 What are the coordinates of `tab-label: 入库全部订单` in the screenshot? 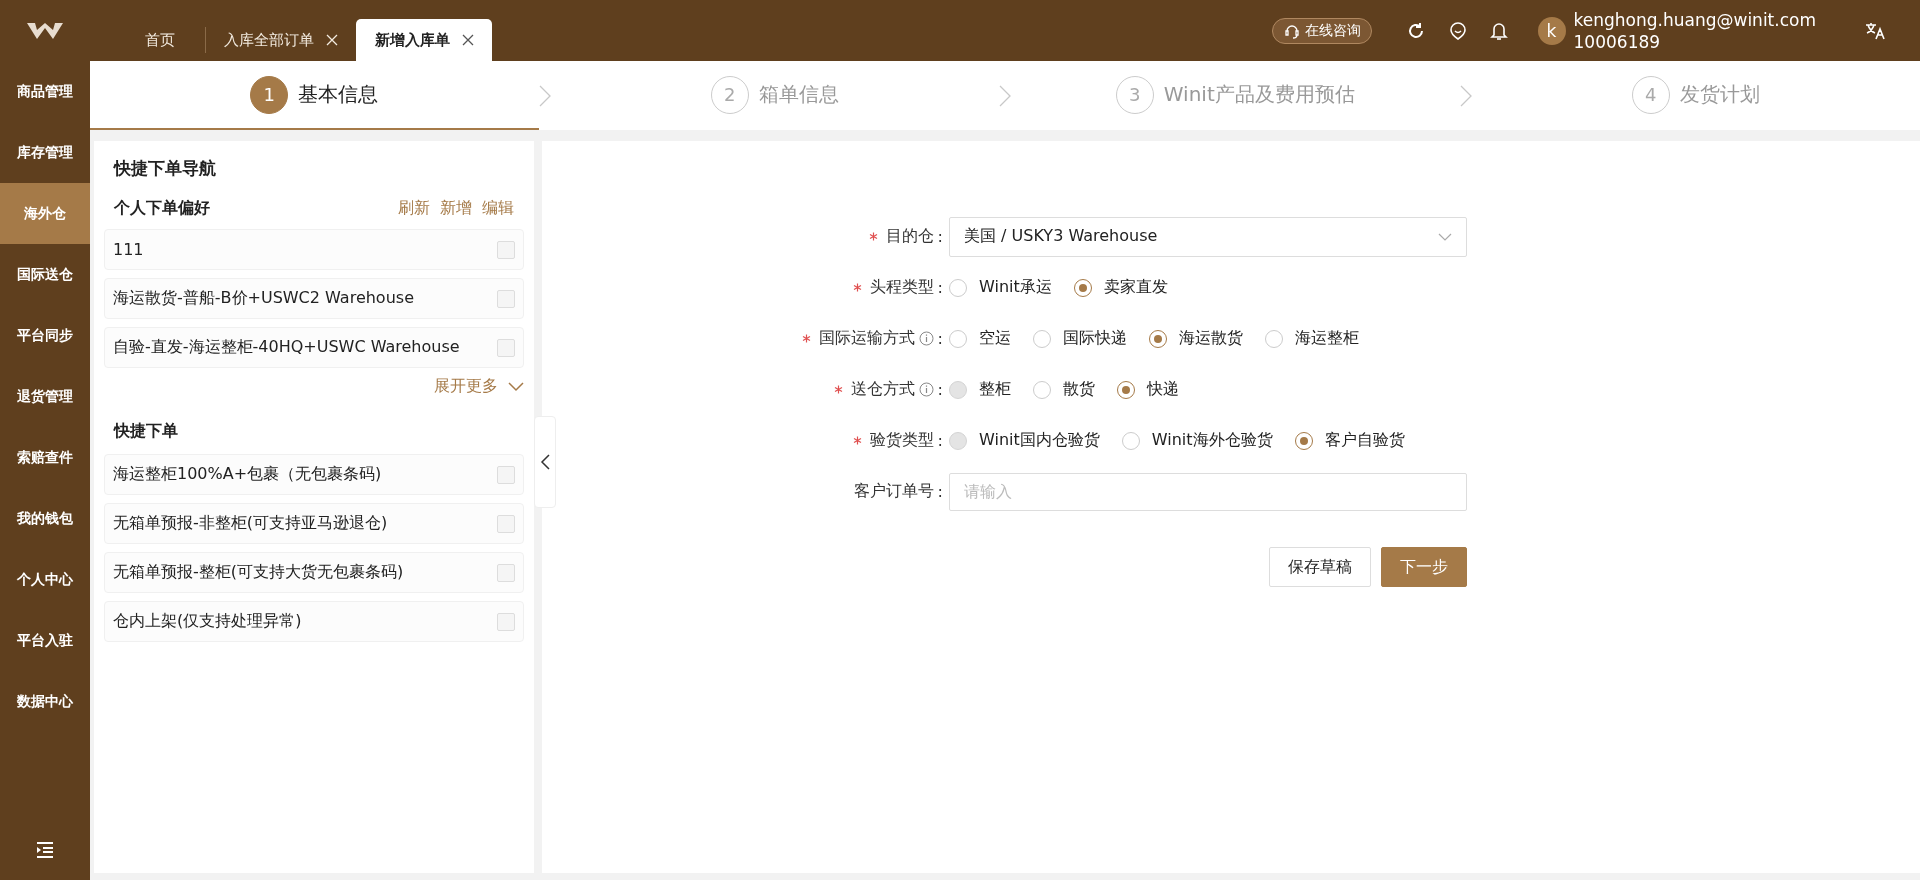 It's located at (269, 40).